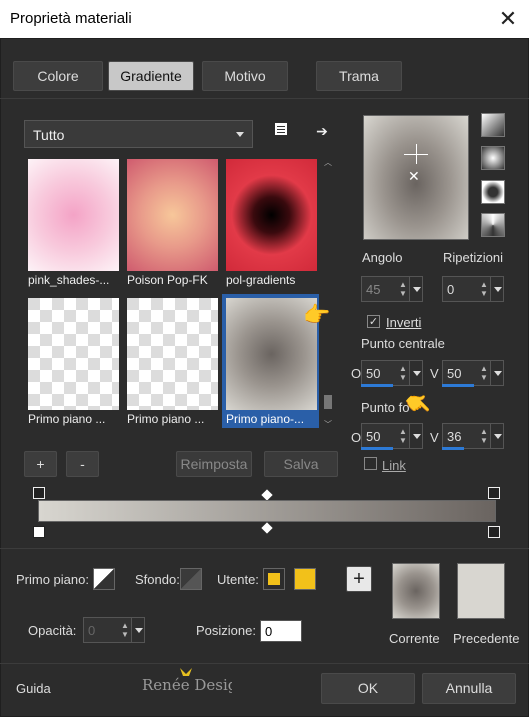  I want to click on focus-o-slider, so click(377, 448).